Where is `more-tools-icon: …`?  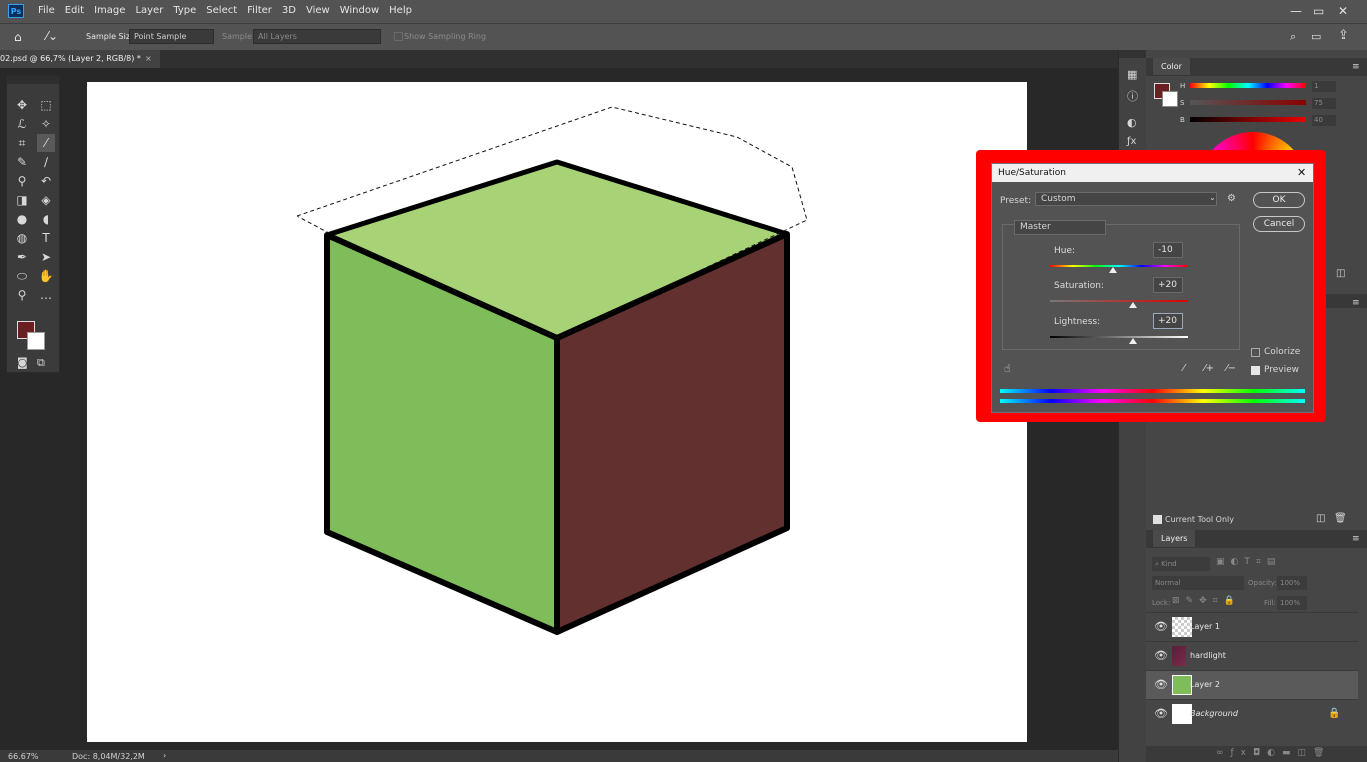
more-tools-icon: … is located at coordinates (46, 295).